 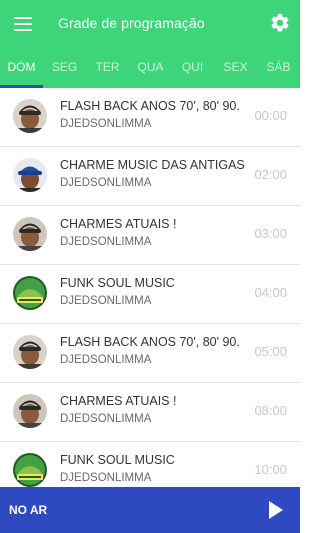 I want to click on show-time: 03:00, so click(x=270, y=233).